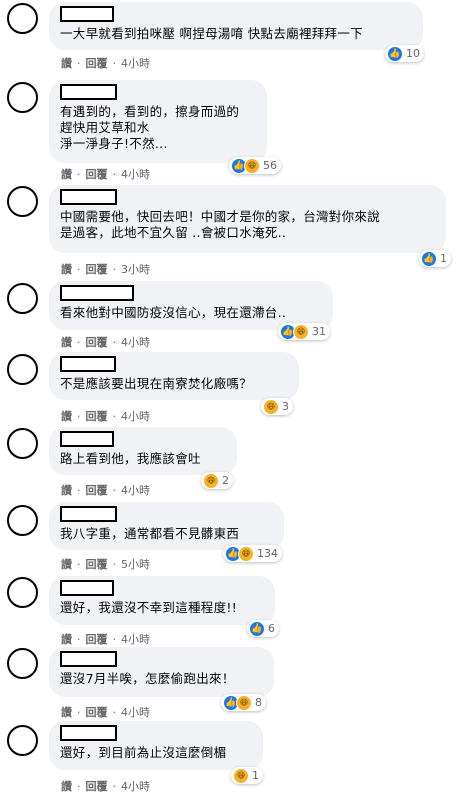  Describe the element at coordinates (173, 312) in the screenshot. I see `comment-text: 看來他對中國防疫沒信心，現在還滯台..` at that location.